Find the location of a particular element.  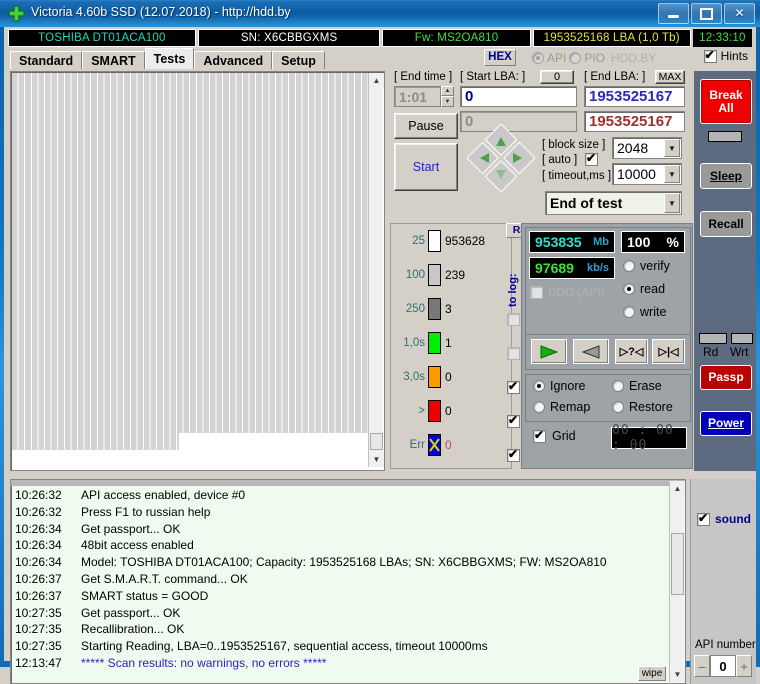

to-log-checkbox-err is located at coordinates (513, 454).